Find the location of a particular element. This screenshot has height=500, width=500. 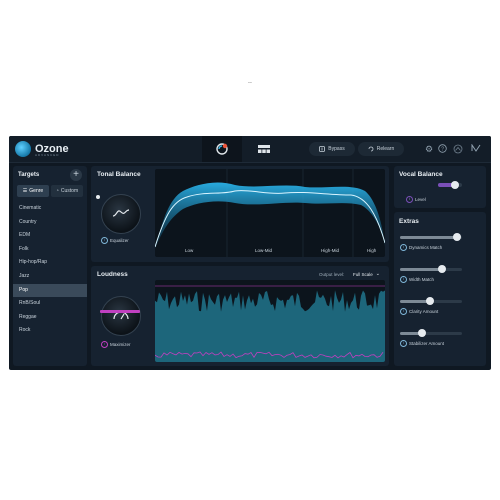

slider-label-text: Width Match is located at coordinates (422, 279).